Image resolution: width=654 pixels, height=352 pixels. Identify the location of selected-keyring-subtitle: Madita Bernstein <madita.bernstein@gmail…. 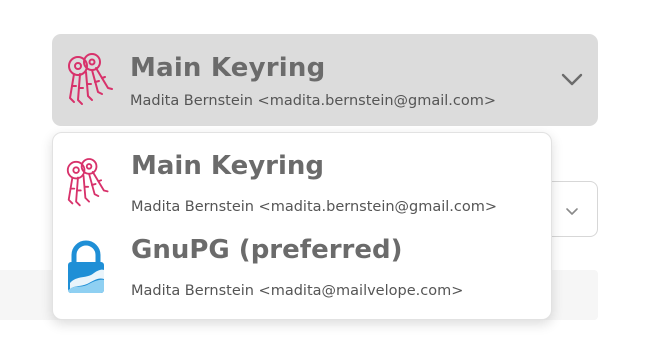
(313, 101).